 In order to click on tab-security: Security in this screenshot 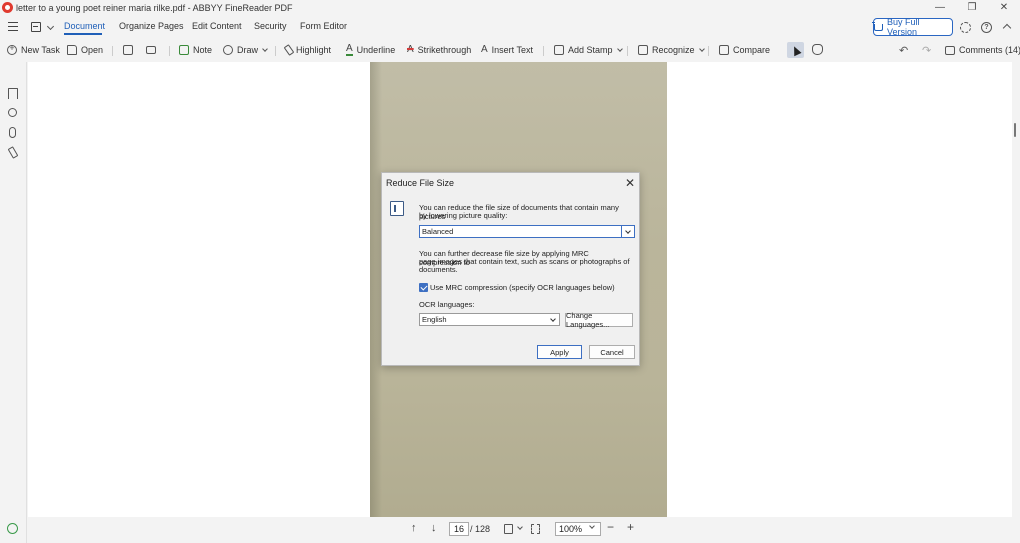, I will do `click(270, 26)`.